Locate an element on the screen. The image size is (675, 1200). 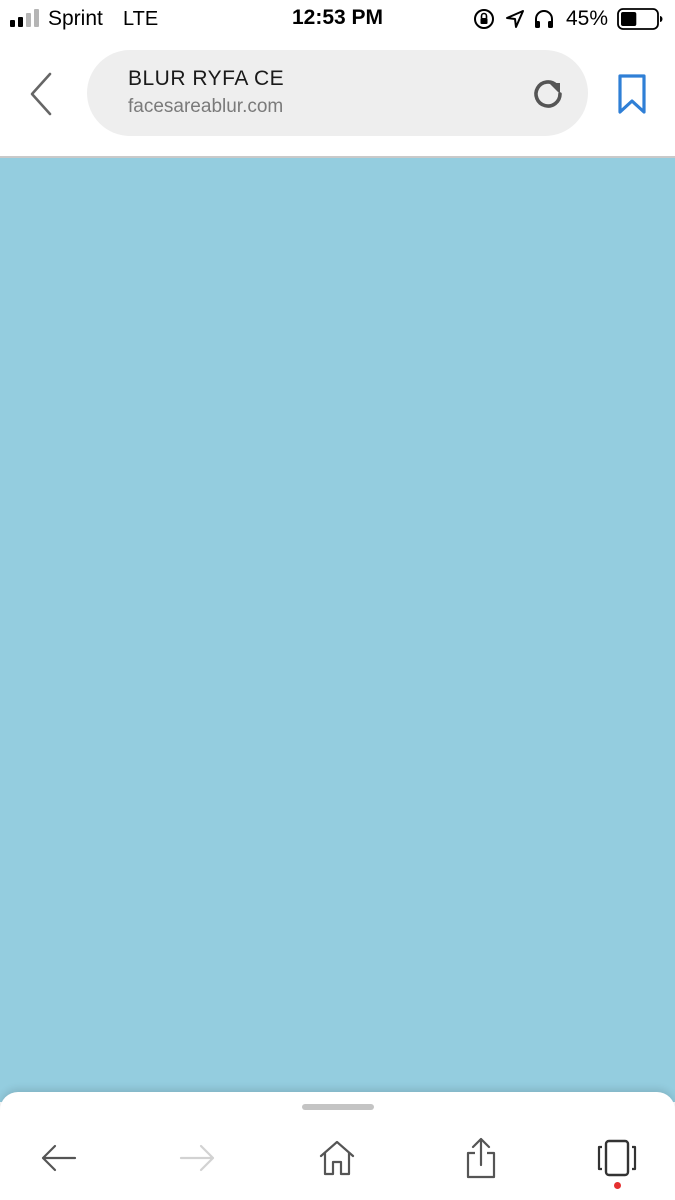
browser-toolbar: BLUR RYFA CE facesareablur.com is located at coordinates (337, 97).